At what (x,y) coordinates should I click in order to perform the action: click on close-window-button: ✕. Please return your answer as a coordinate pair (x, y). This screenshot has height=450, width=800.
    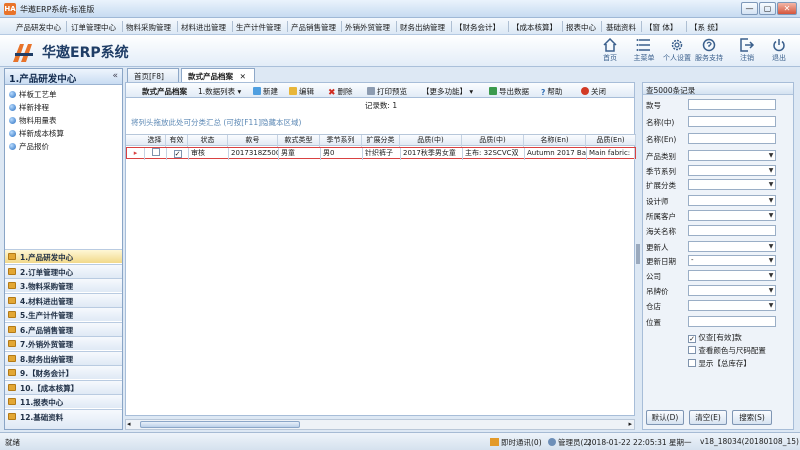
    Looking at the image, I should click on (787, 8).